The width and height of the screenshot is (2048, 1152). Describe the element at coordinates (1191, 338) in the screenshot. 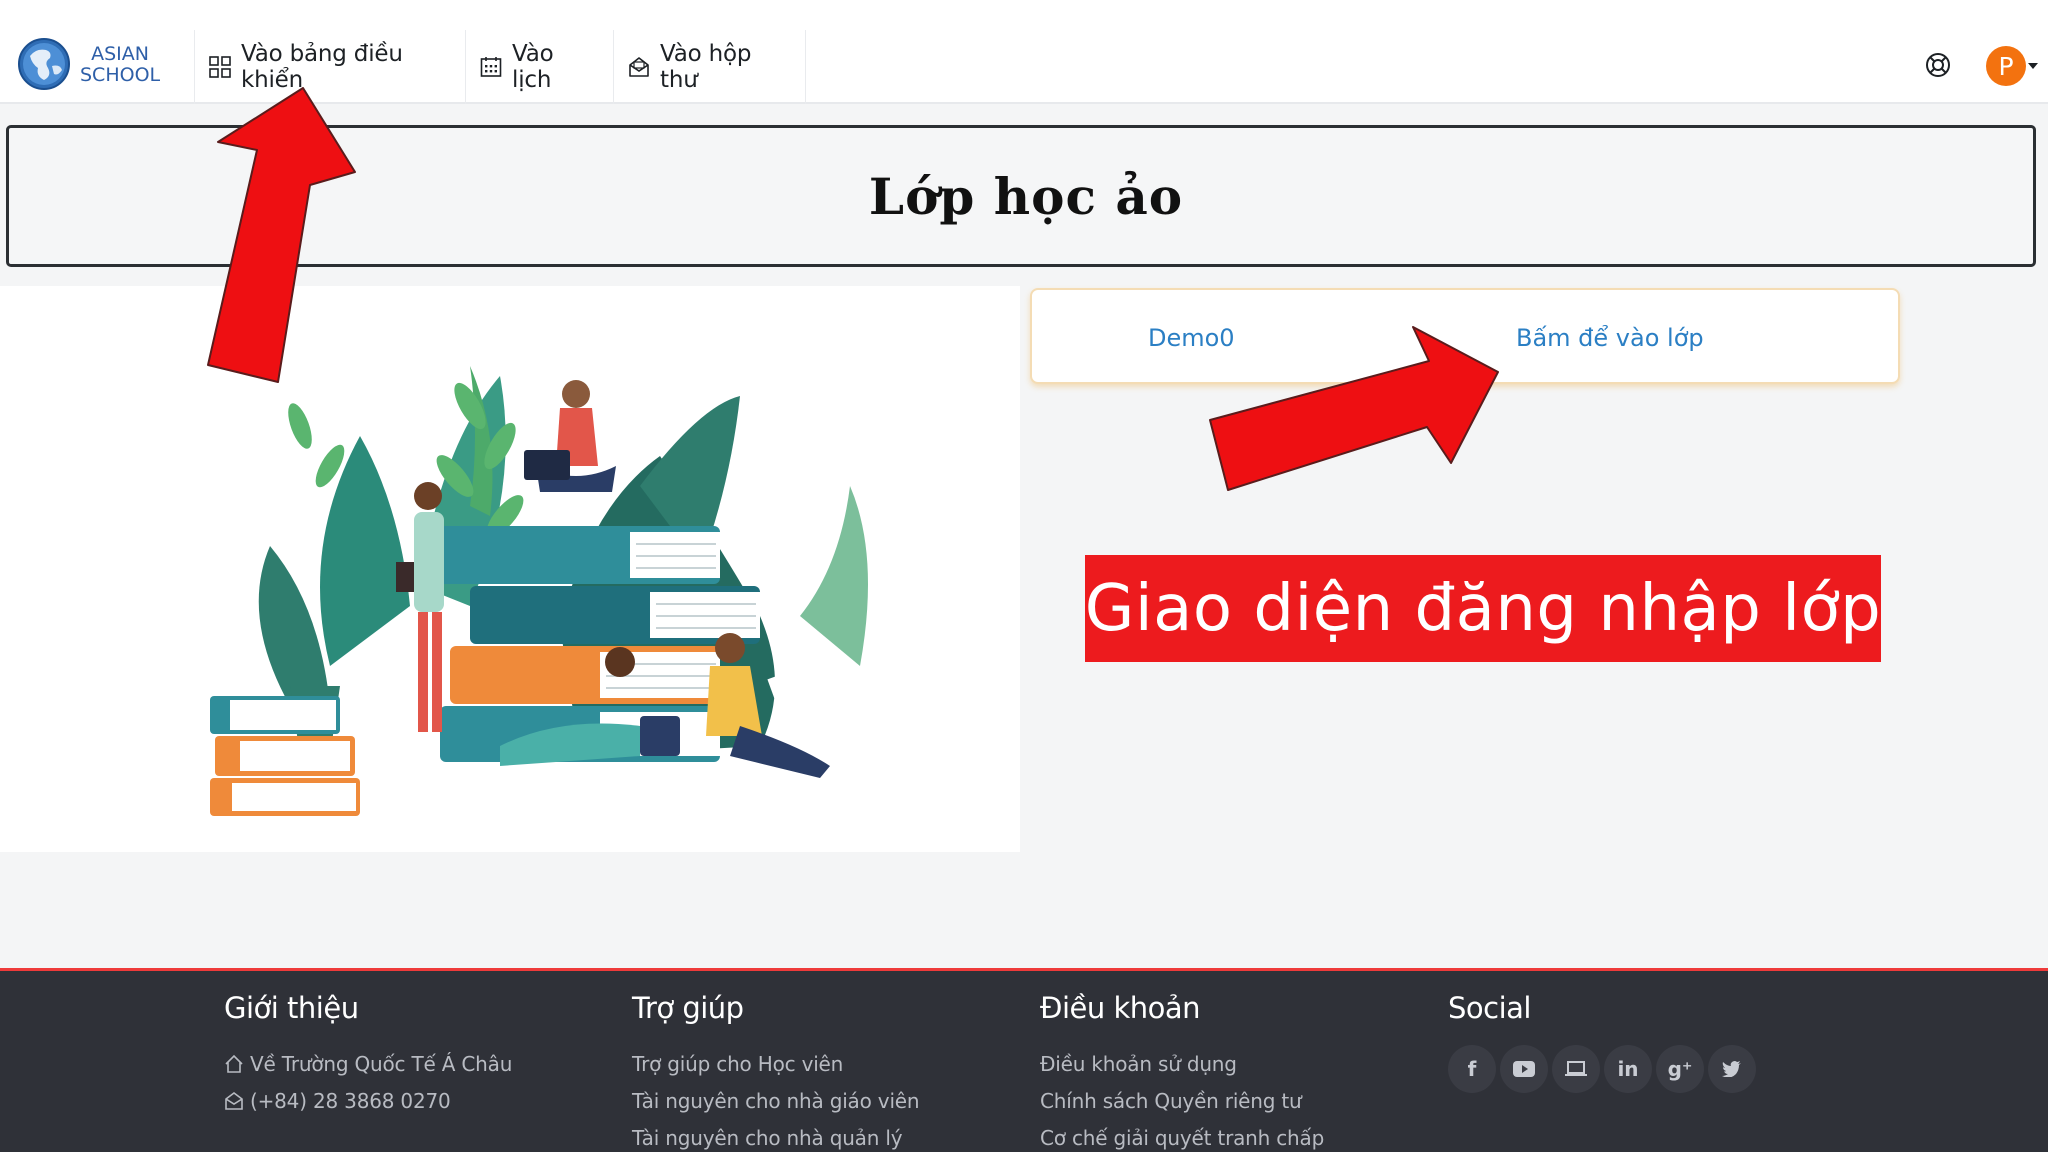

I see `class-name-link: Demo0` at that location.